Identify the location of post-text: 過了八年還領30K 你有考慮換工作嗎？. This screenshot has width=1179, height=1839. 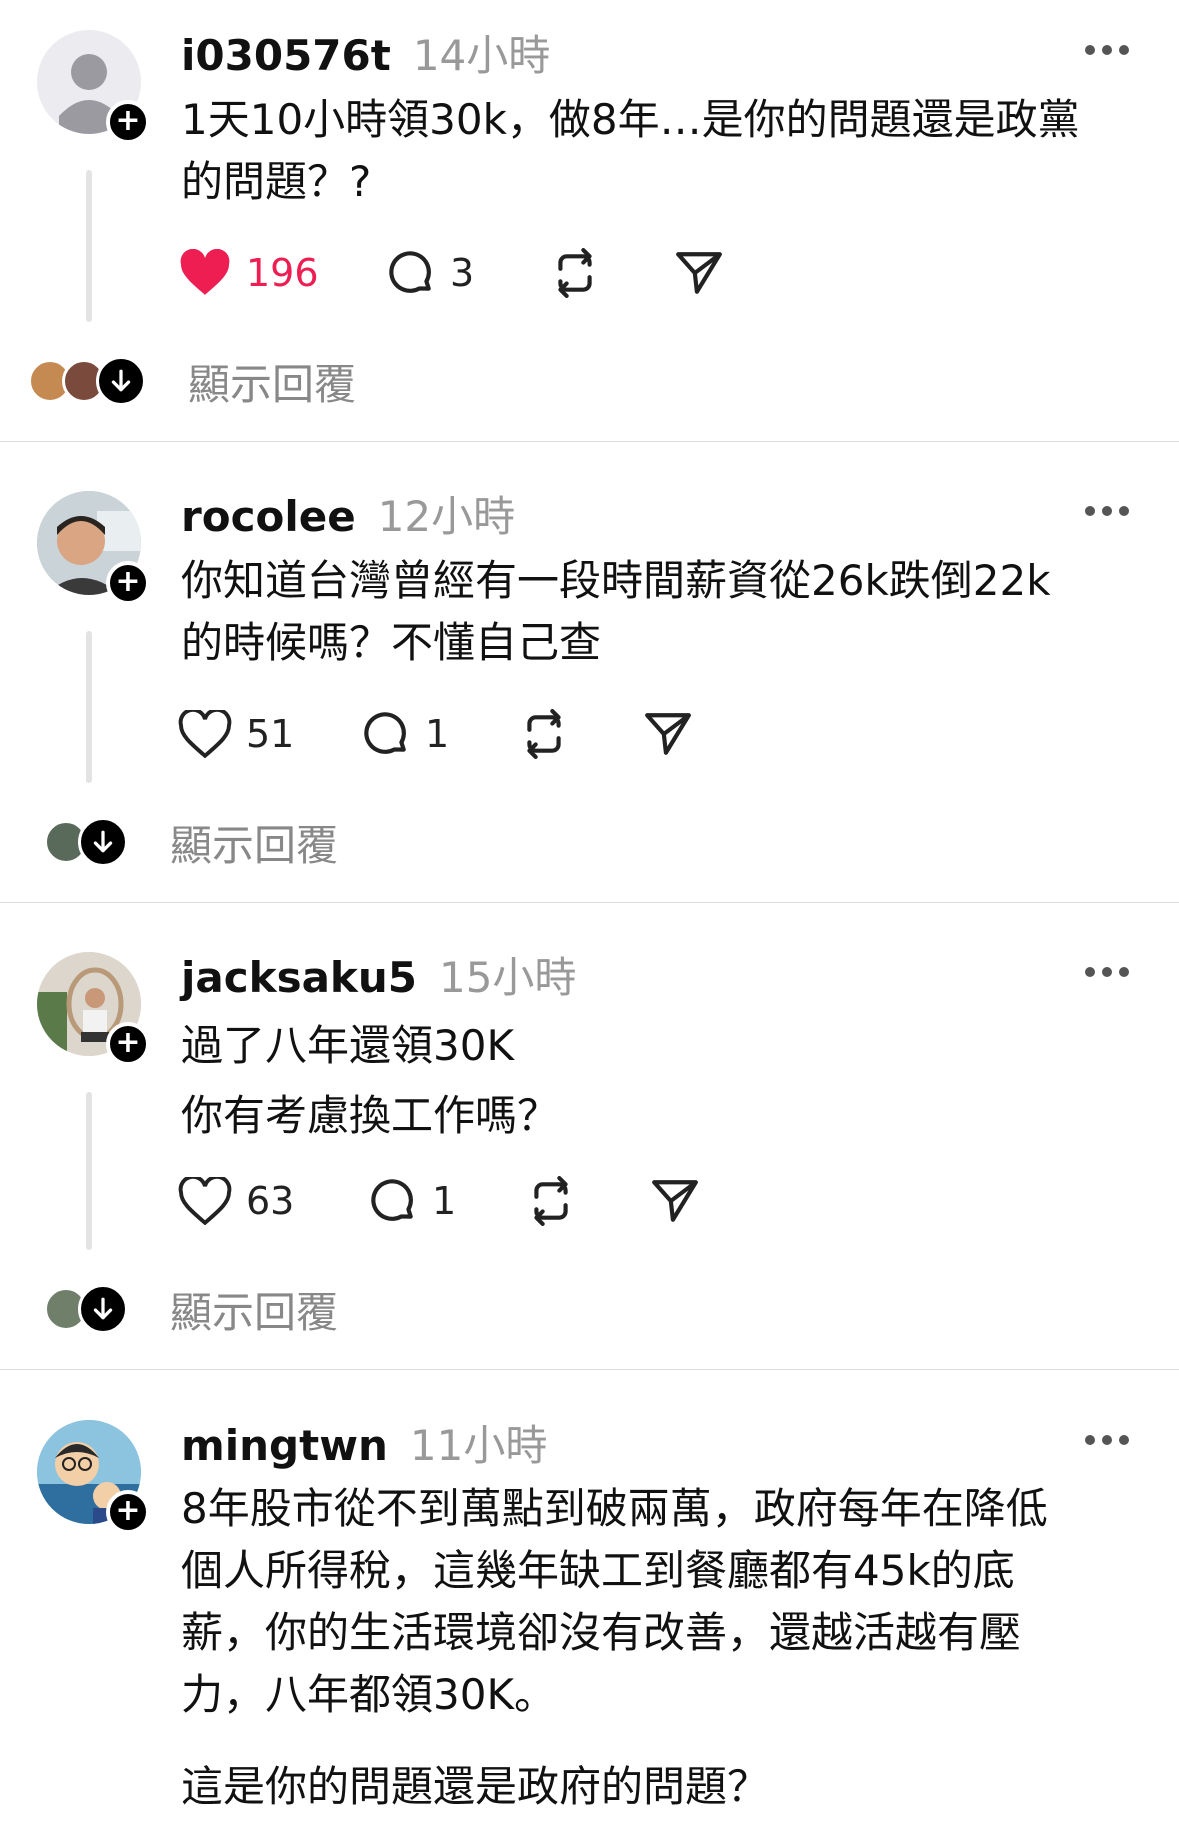
(661, 1081).